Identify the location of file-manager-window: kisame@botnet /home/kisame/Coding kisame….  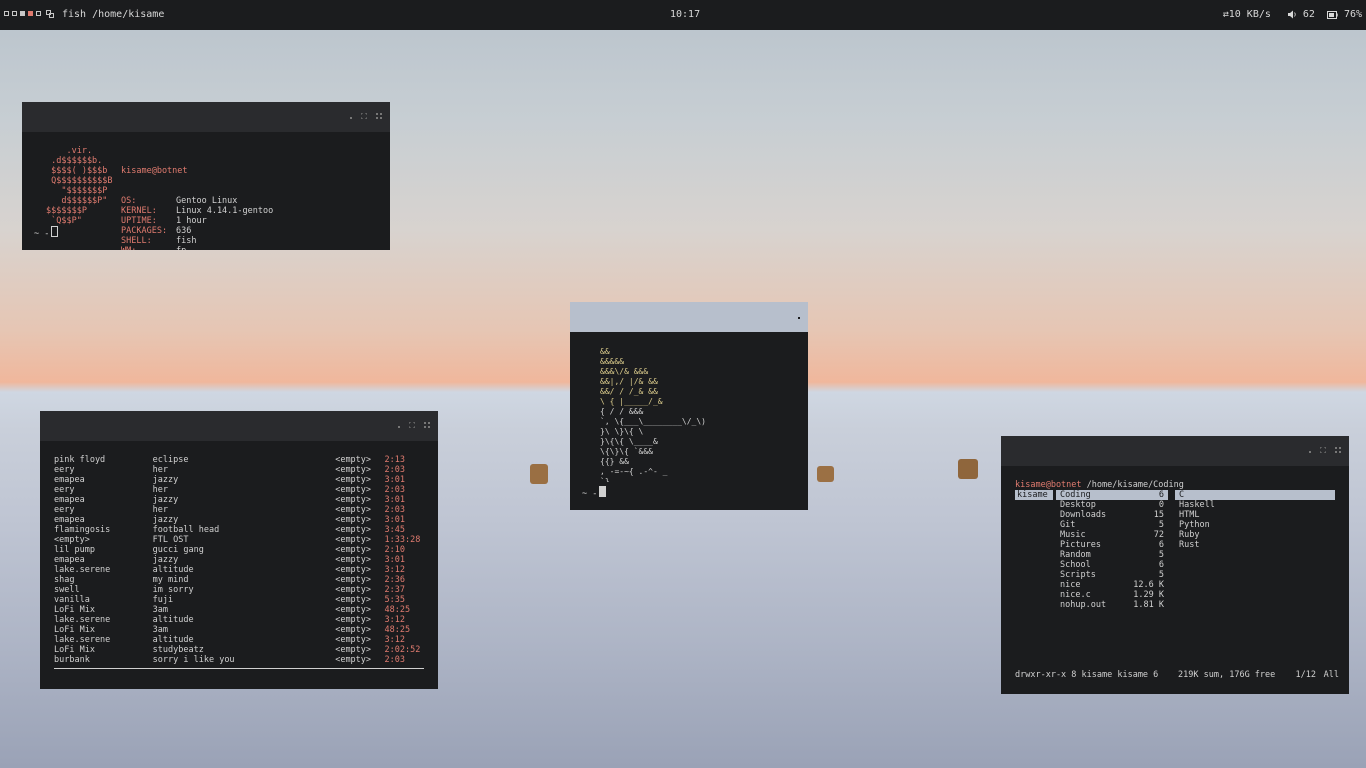
(1175, 565).